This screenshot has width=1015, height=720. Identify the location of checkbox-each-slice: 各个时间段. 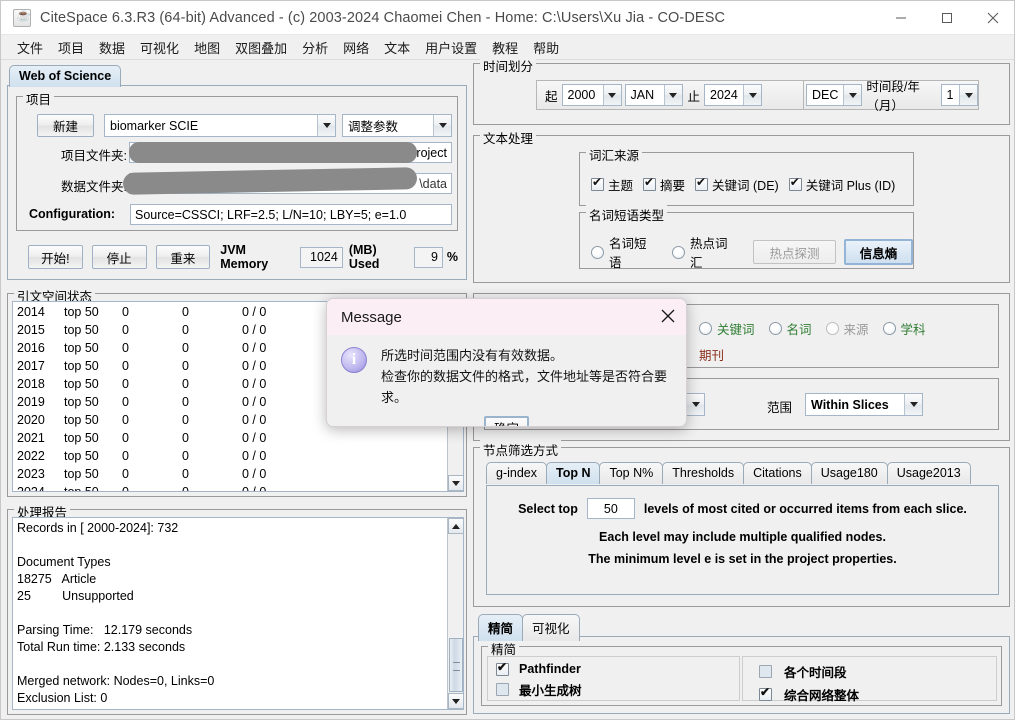
(877, 671).